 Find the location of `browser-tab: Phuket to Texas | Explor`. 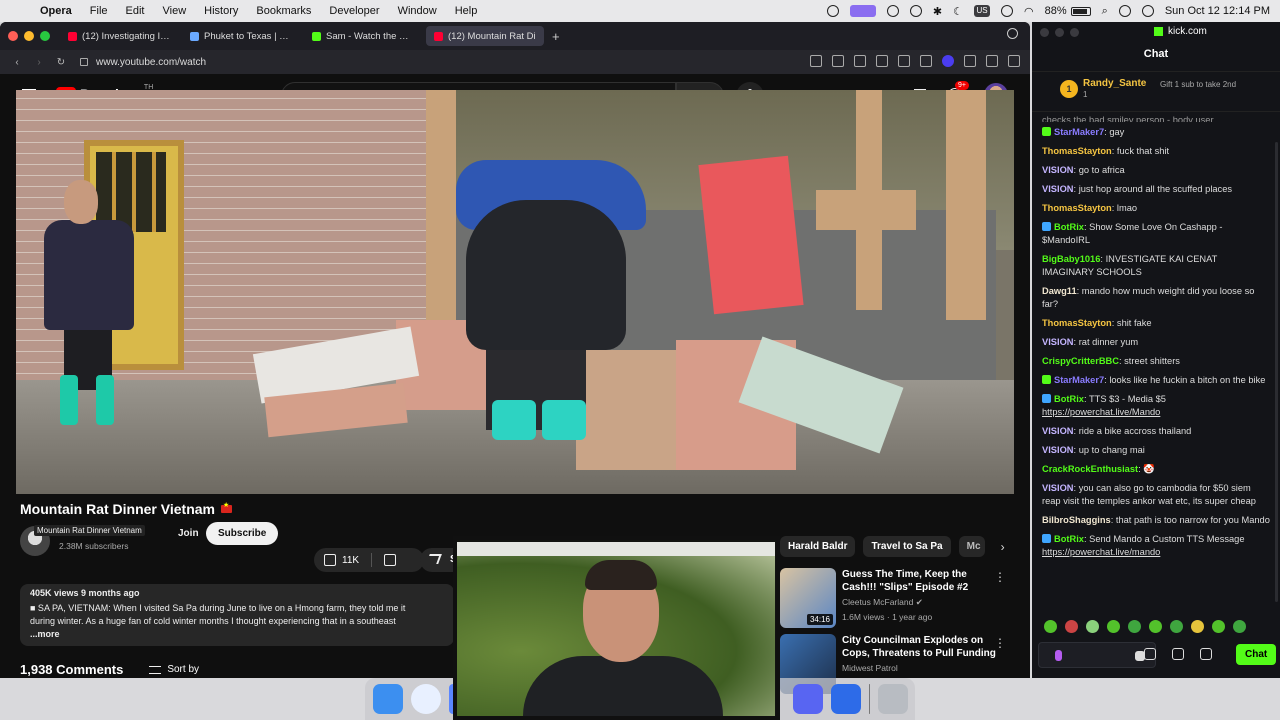

browser-tab: Phuket to Texas | Explor is located at coordinates (241, 36).